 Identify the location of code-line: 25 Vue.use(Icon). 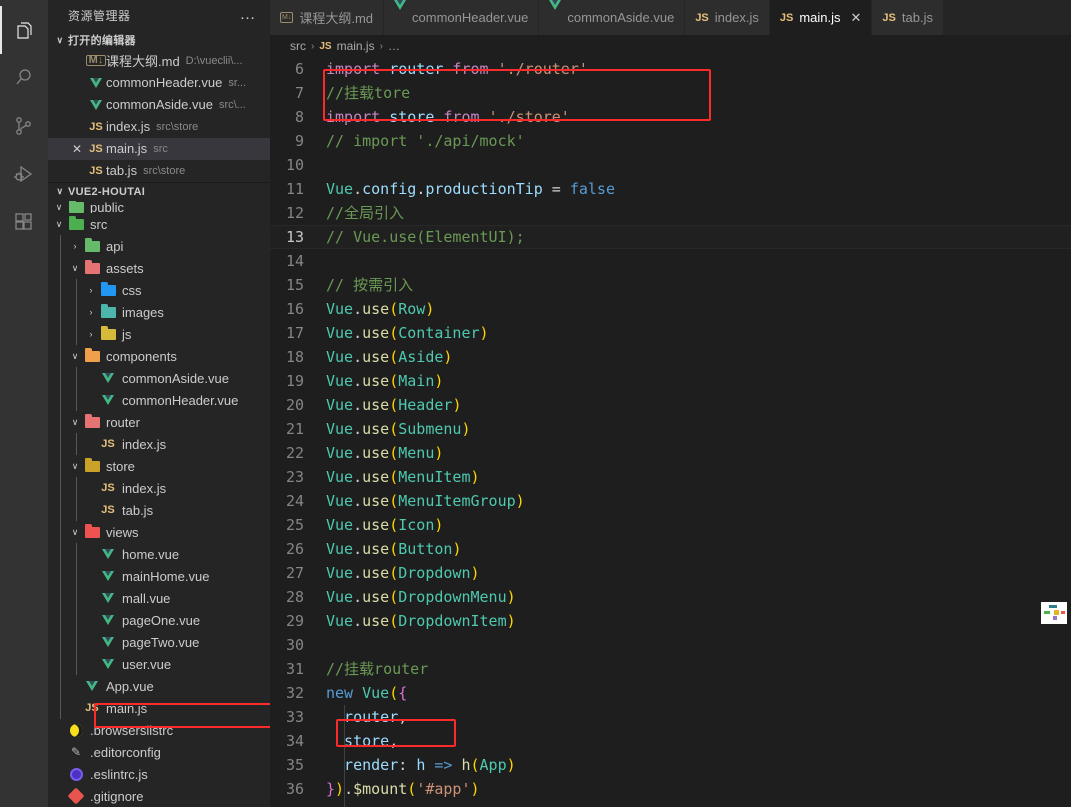
(670, 525).